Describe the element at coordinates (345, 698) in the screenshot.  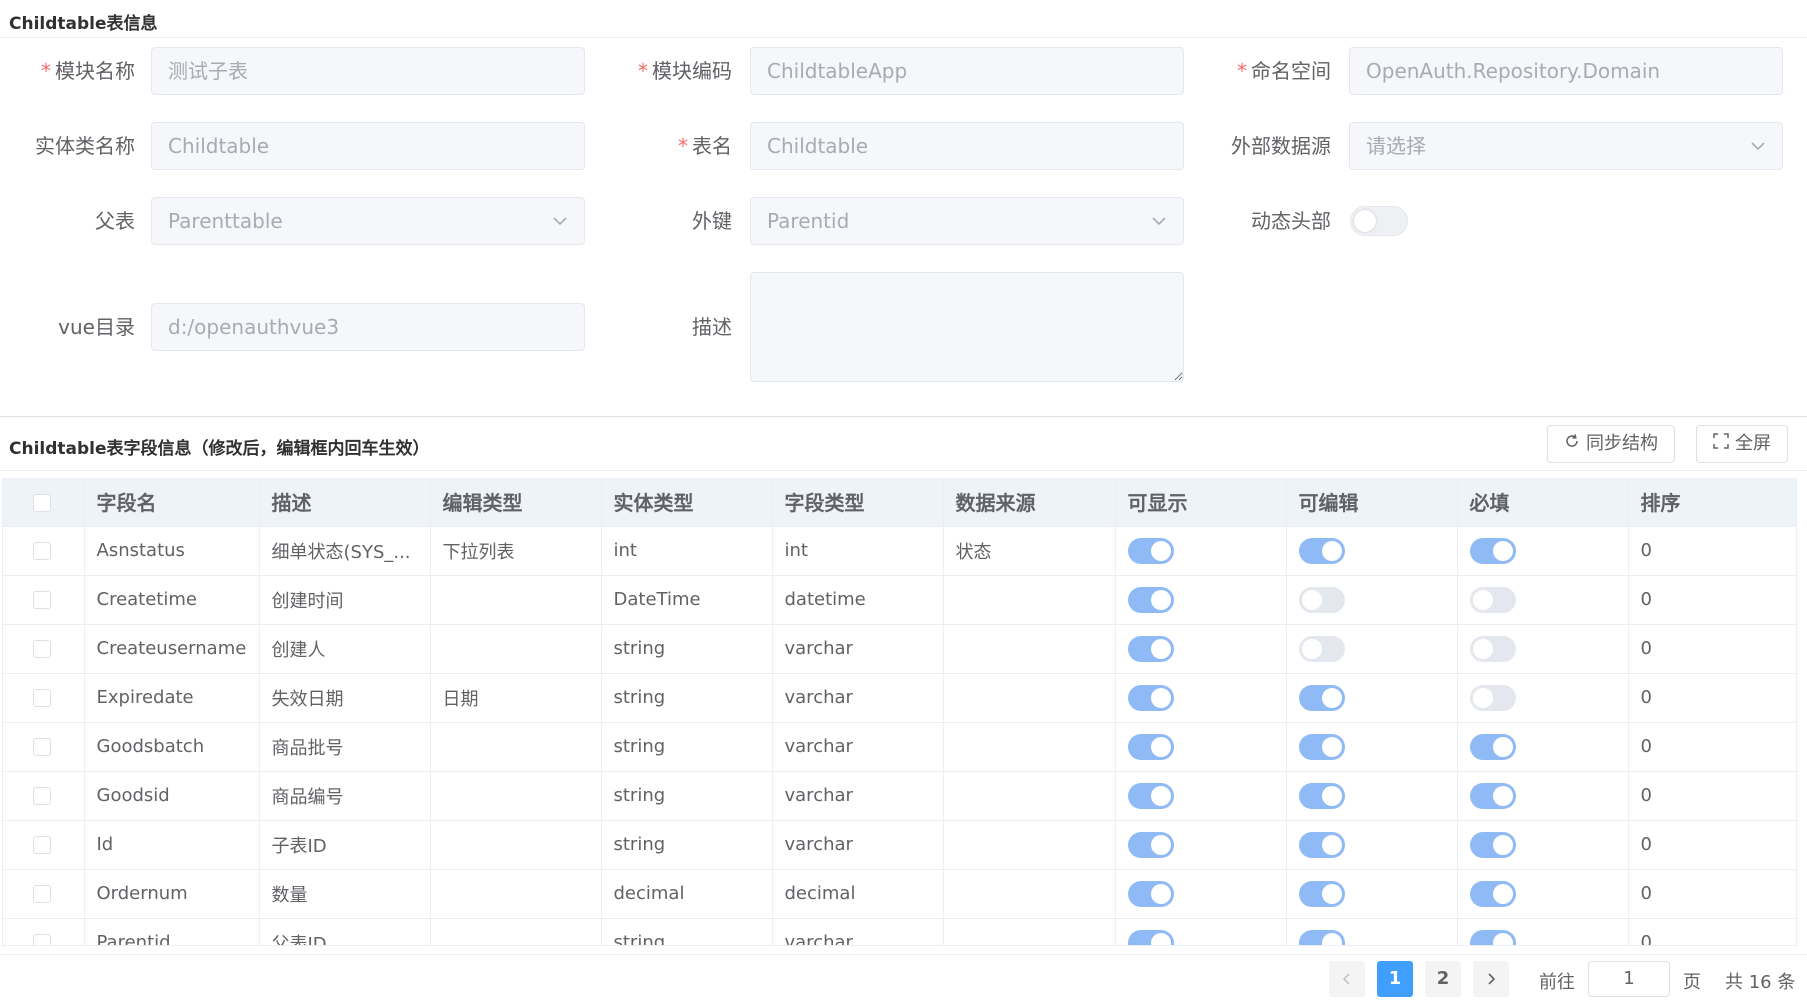
I see `field-desc-cell: 失效日期` at that location.